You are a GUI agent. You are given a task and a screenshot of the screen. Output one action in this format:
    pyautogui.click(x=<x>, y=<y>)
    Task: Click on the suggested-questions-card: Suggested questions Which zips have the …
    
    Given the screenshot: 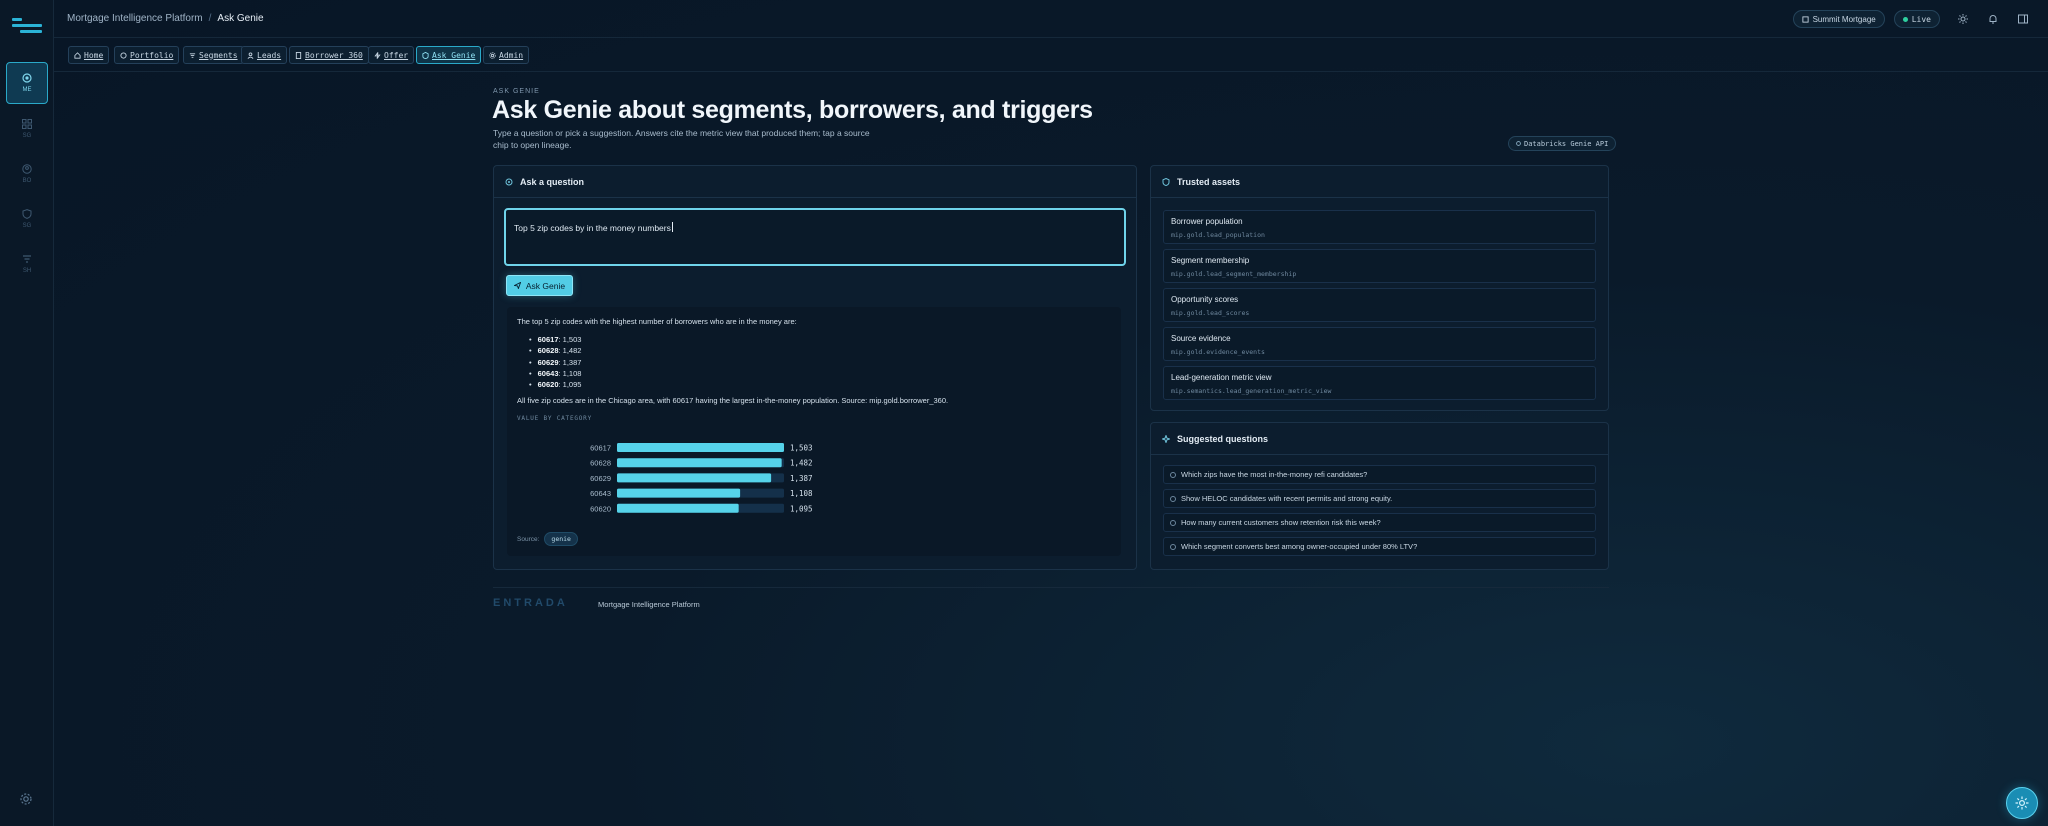 What is the action you would take?
    pyautogui.click(x=1379, y=496)
    